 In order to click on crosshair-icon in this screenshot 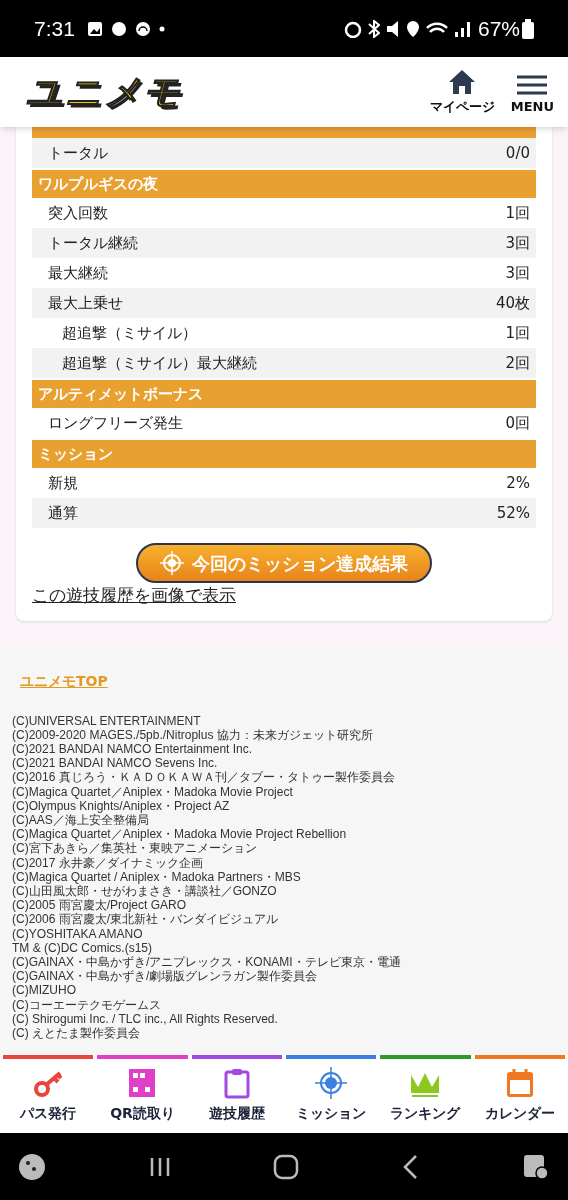, I will do `click(331, 1083)`.